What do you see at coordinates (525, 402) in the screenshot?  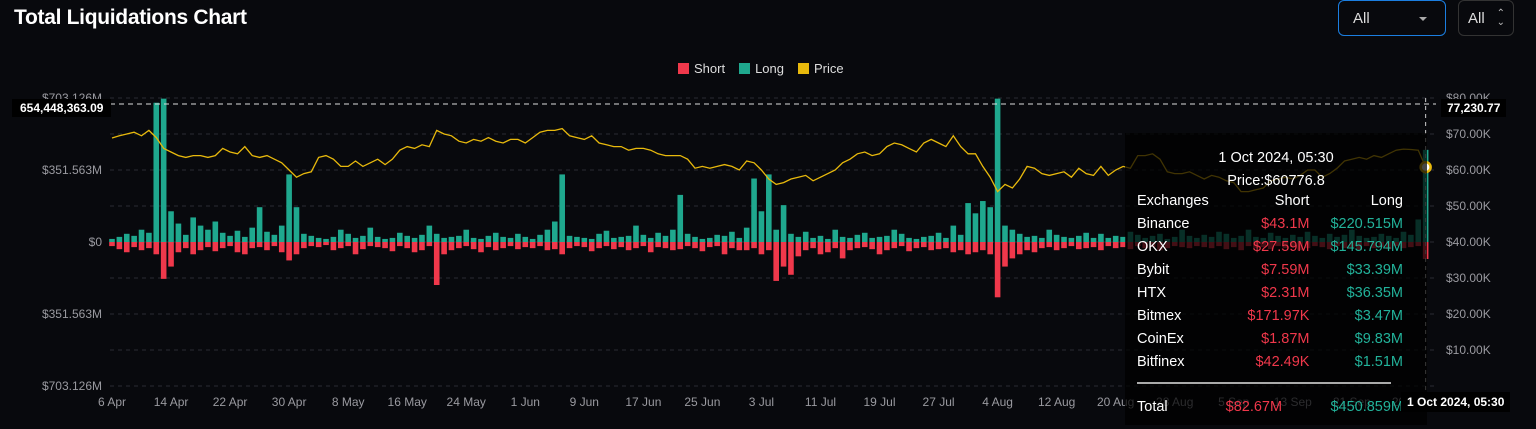 I see `x-axis-tick: 1 Jun` at bounding box center [525, 402].